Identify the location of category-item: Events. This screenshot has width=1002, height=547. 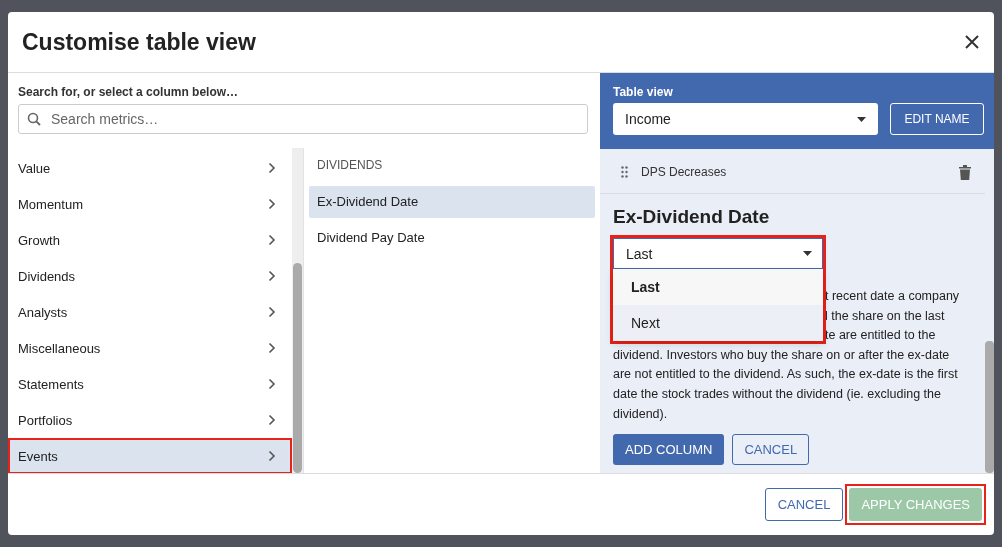
(150, 456).